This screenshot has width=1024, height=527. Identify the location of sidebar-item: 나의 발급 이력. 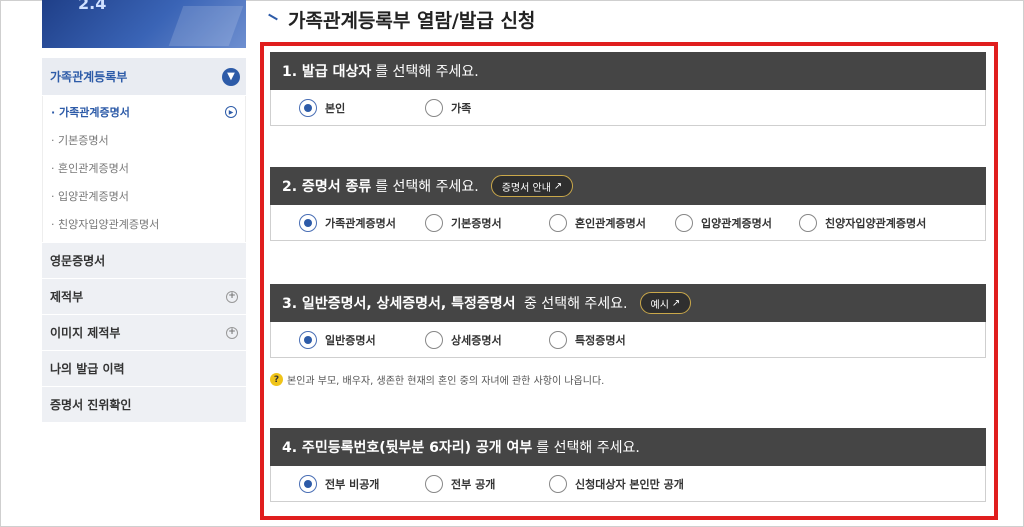
(144, 368).